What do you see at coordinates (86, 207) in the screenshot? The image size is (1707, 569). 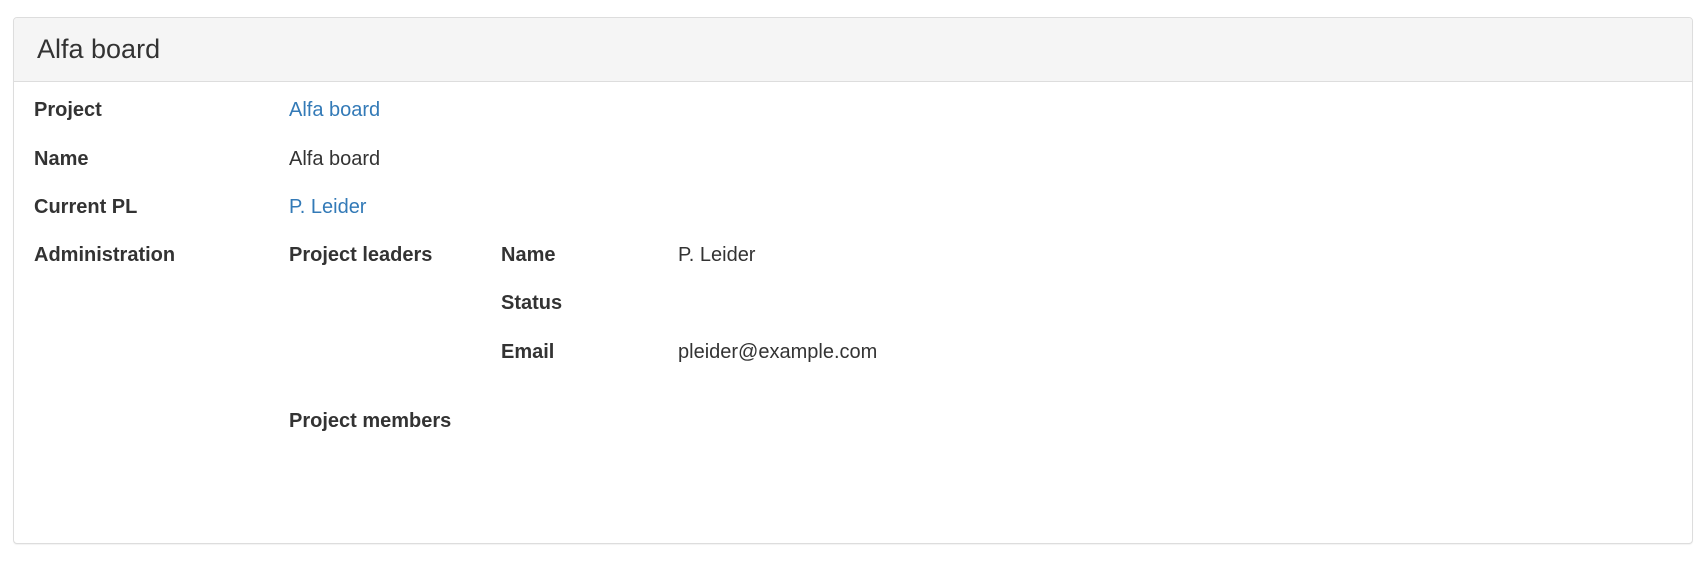 I see `current-pl-label: Current PL` at bounding box center [86, 207].